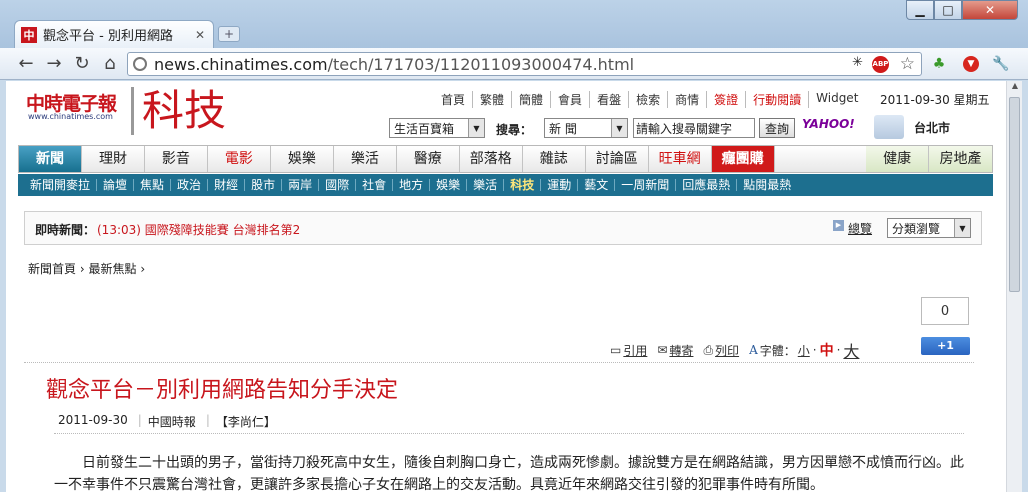 The height and width of the screenshot is (492, 1028). I want to click on google-plus-button: +1, so click(945, 346).